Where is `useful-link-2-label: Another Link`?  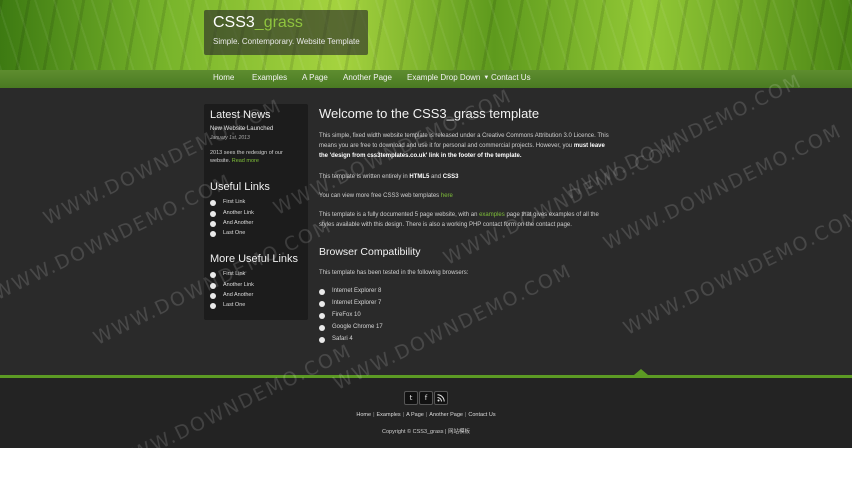 useful-link-2-label: Another Link is located at coordinates (238, 213).